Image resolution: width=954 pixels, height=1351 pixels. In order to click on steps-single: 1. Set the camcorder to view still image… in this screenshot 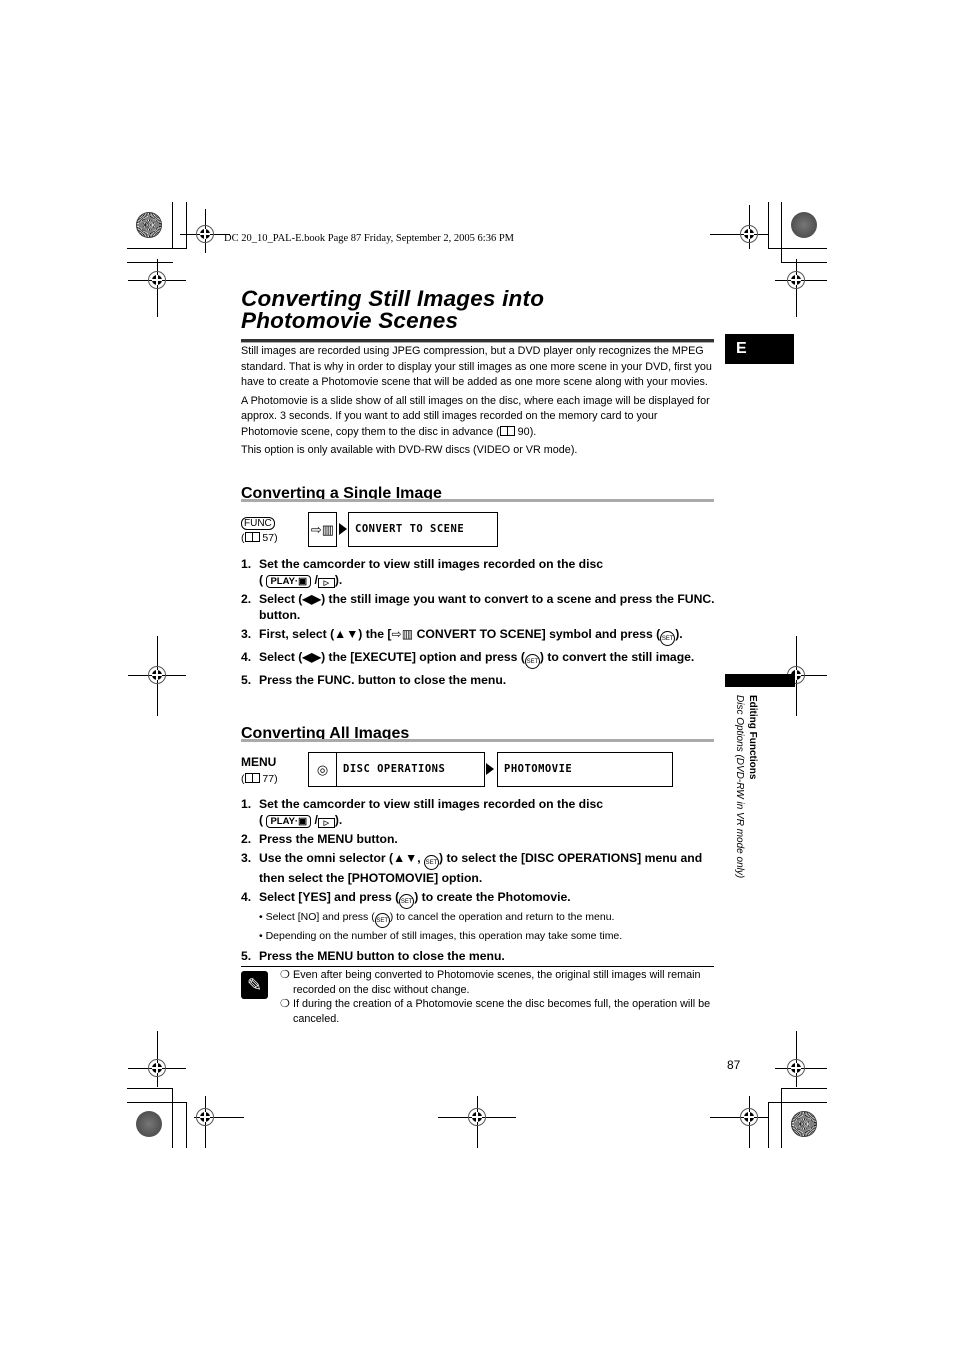, I will do `click(478, 623)`.